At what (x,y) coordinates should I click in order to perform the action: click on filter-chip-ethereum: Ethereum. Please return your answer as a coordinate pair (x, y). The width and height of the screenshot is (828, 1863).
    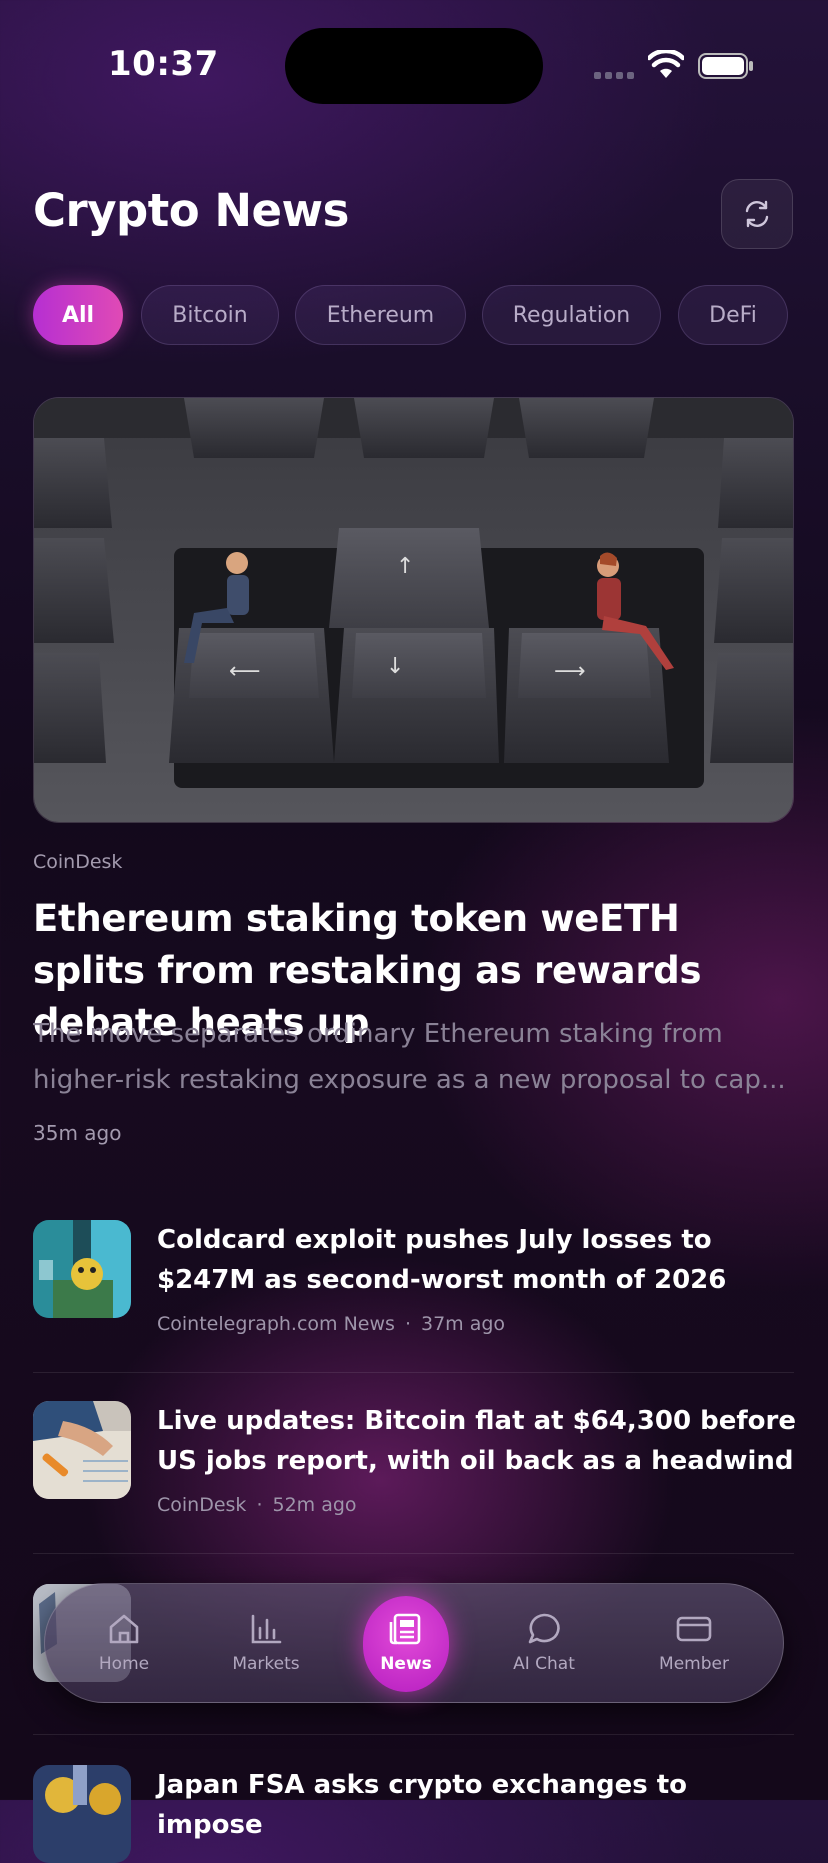
    Looking at the image, I should click on (380, 315).